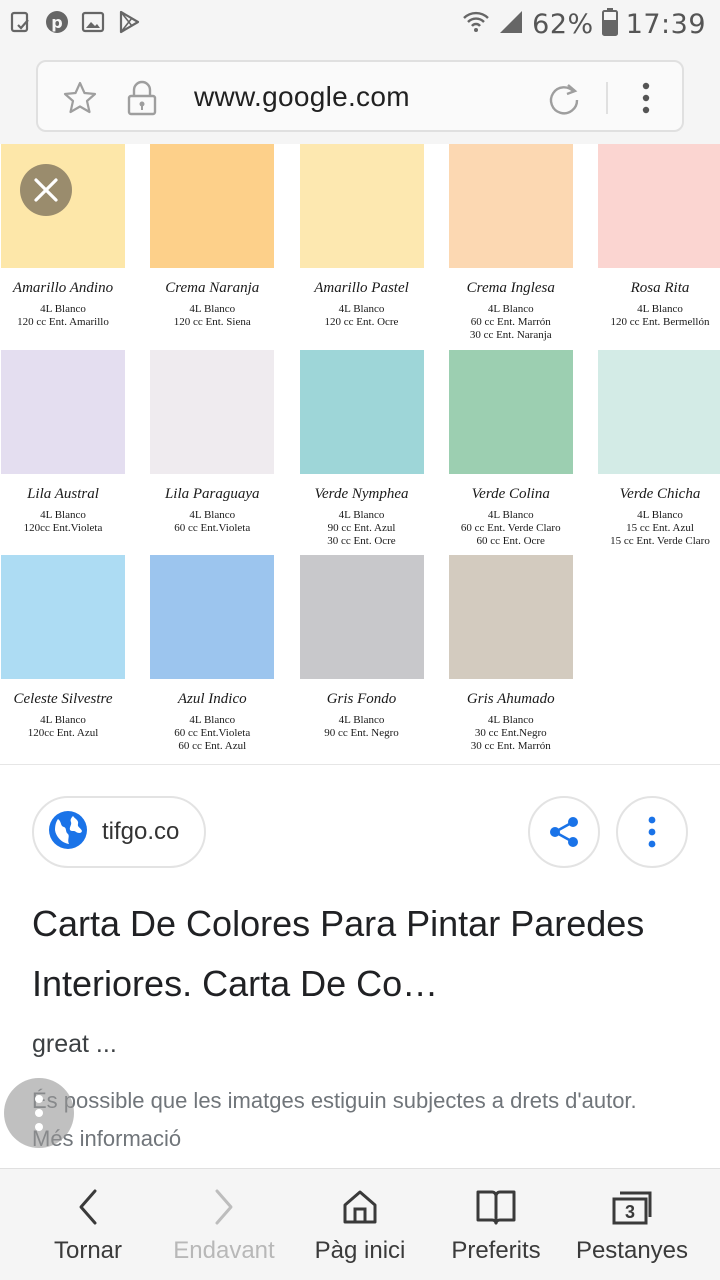 The height and width of the screenshot is (1280, 720). I want to click on chevron-right-icon, so click(224, 1207).